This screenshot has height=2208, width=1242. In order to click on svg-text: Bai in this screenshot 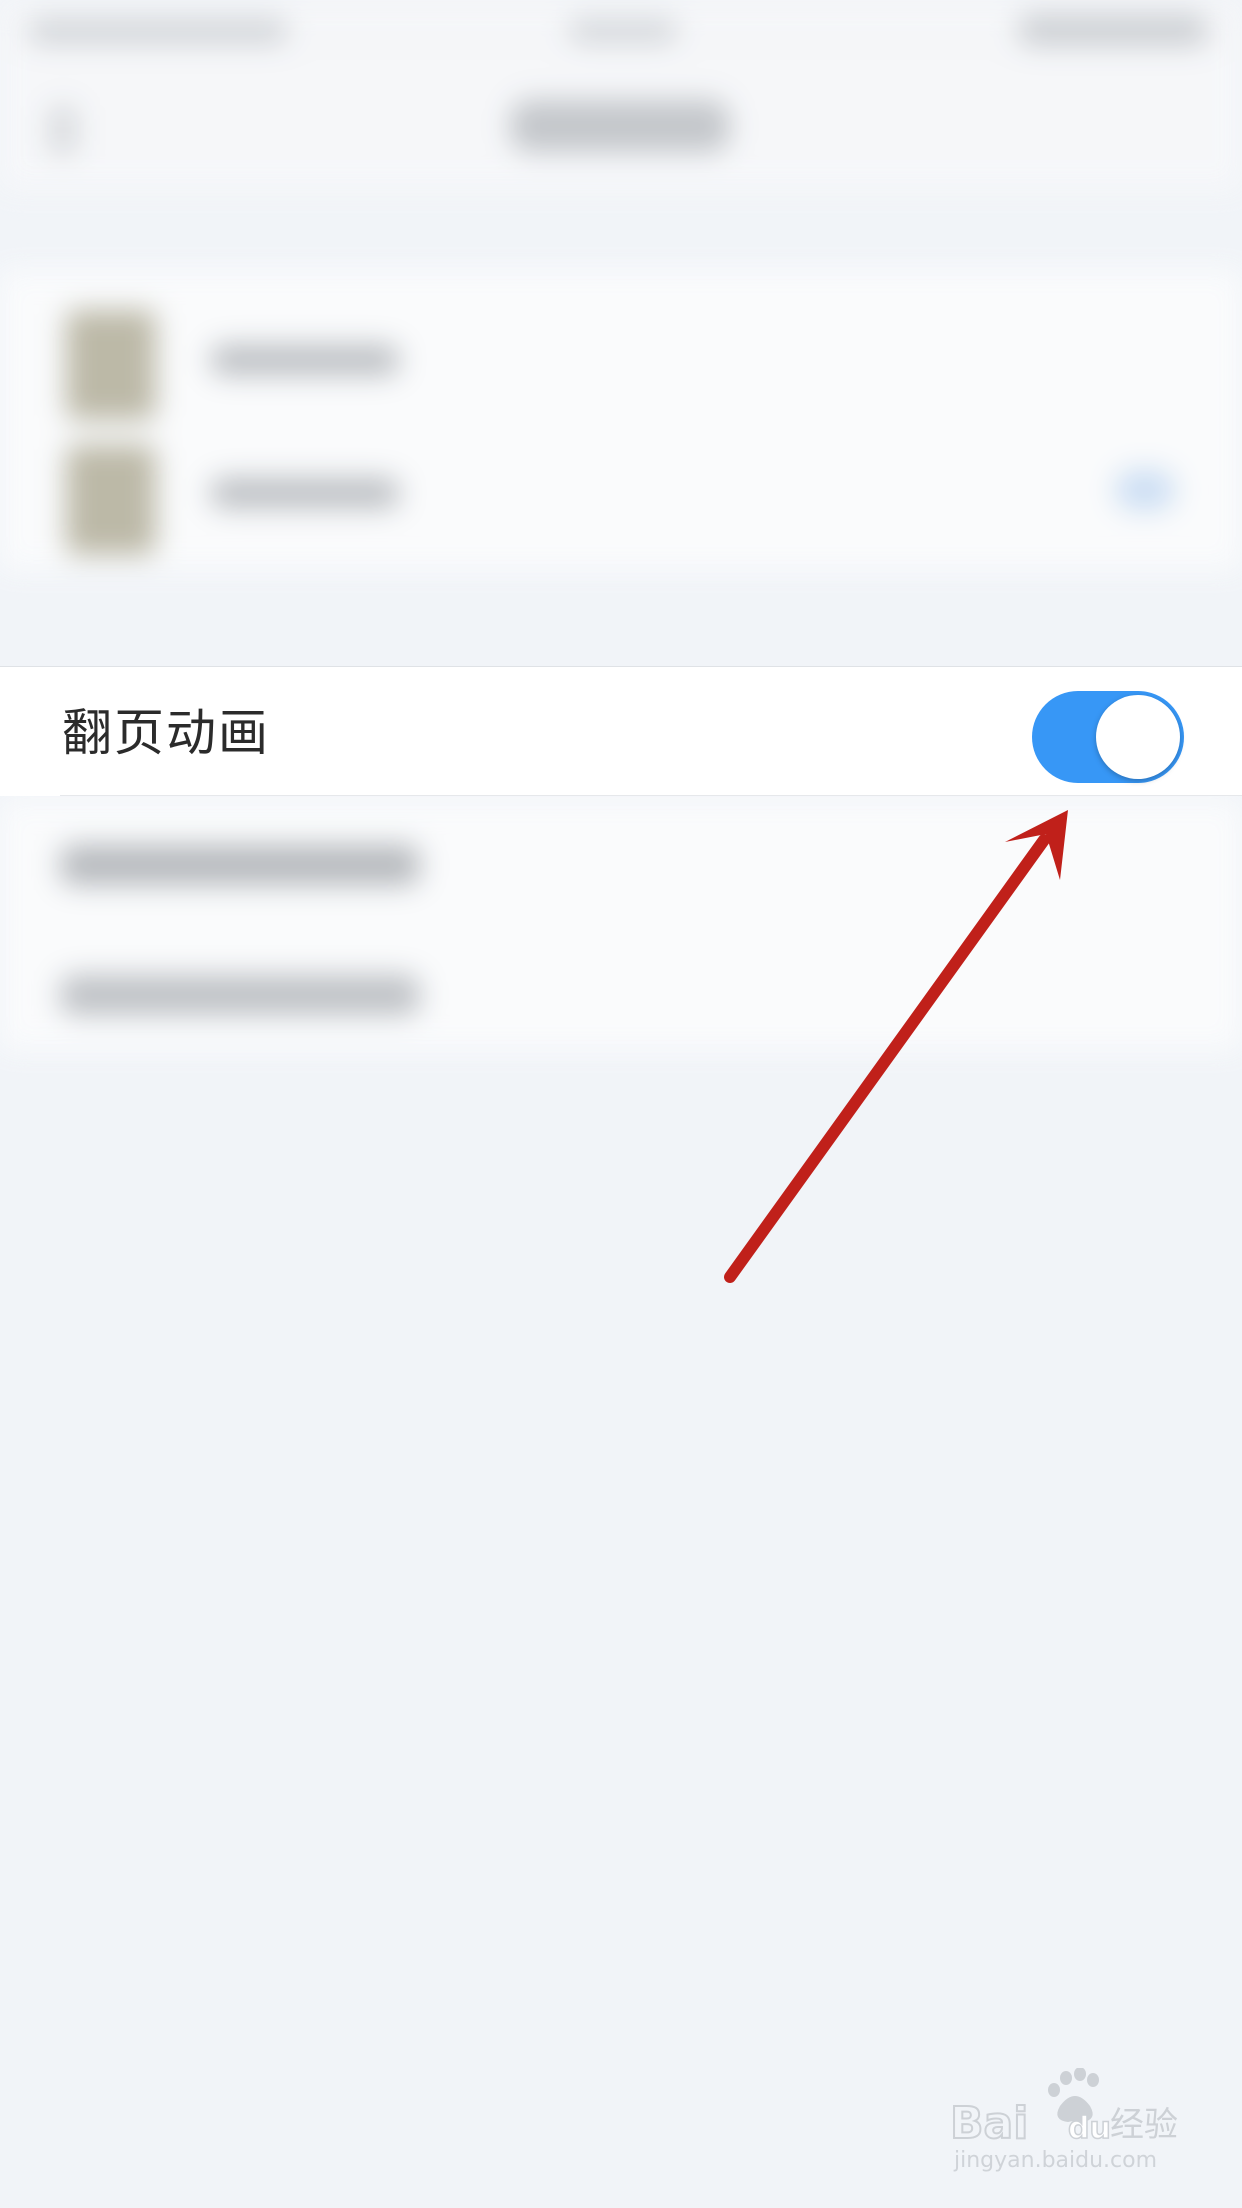, I will do `click(989, 2123)`.